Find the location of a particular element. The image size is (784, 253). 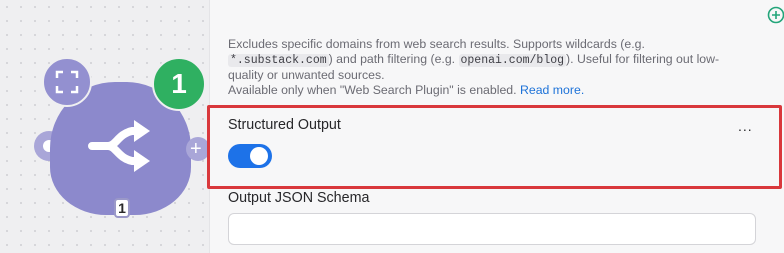

expand-corners-icon is located at coordinates (67, 82).